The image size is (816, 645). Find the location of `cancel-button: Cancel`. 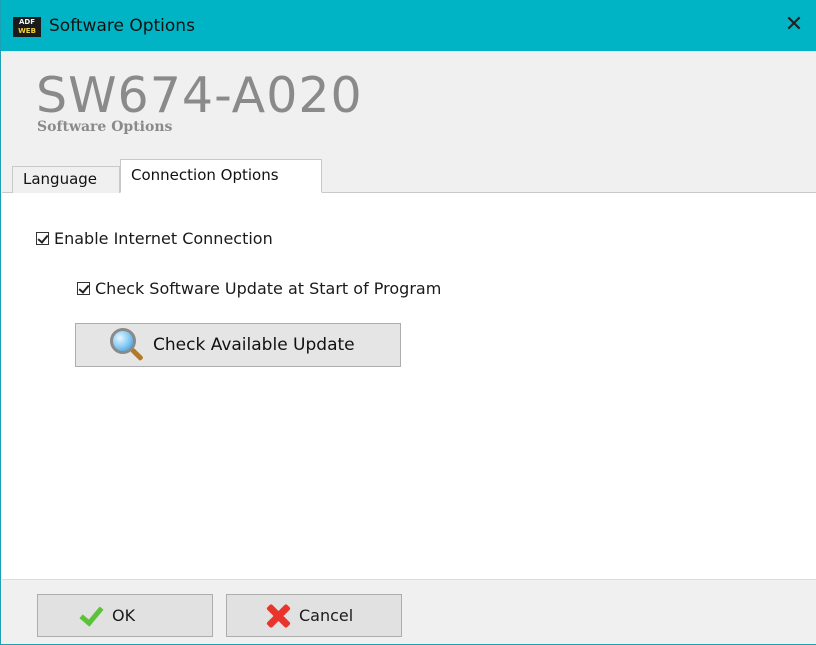

cancel-button: Cancel is located at coordinates (314, 615).